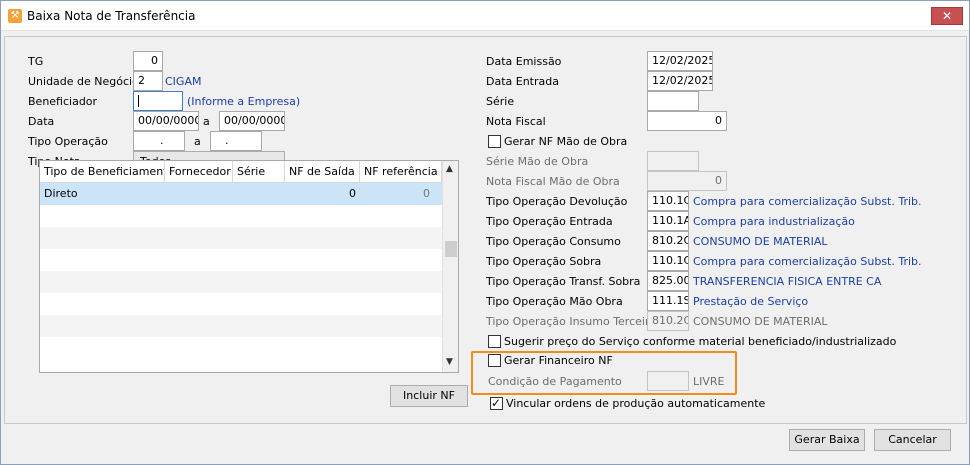 The width and height of the screenshot is (970, 465). Describe the element at coordinates (709, 381) in the screenshot. I see `condicao-pagamento-desc: LIVRE` at that location.